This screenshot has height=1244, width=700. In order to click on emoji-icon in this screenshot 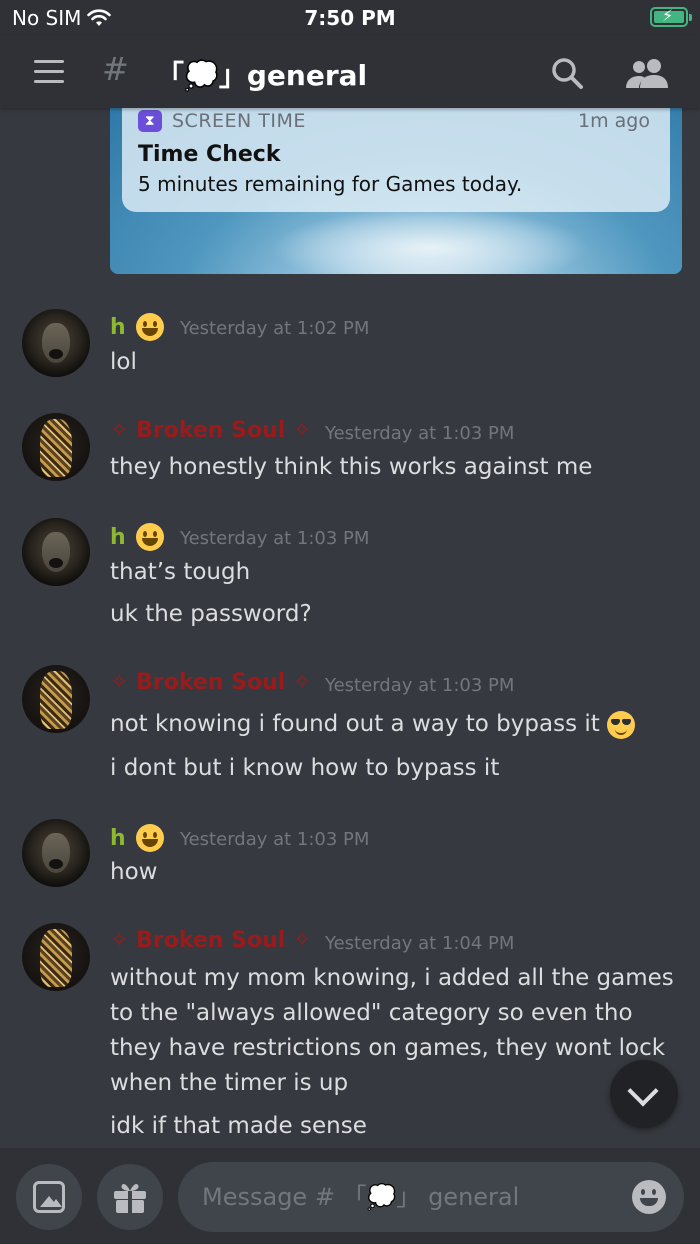, I will do `click(649, 1197)`.